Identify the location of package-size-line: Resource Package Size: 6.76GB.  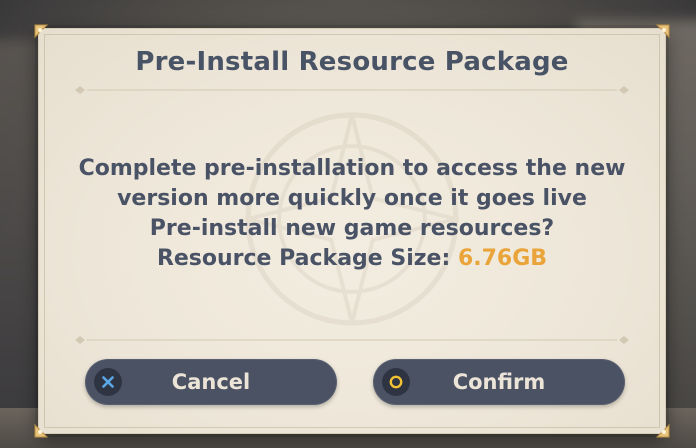
(352, 259).